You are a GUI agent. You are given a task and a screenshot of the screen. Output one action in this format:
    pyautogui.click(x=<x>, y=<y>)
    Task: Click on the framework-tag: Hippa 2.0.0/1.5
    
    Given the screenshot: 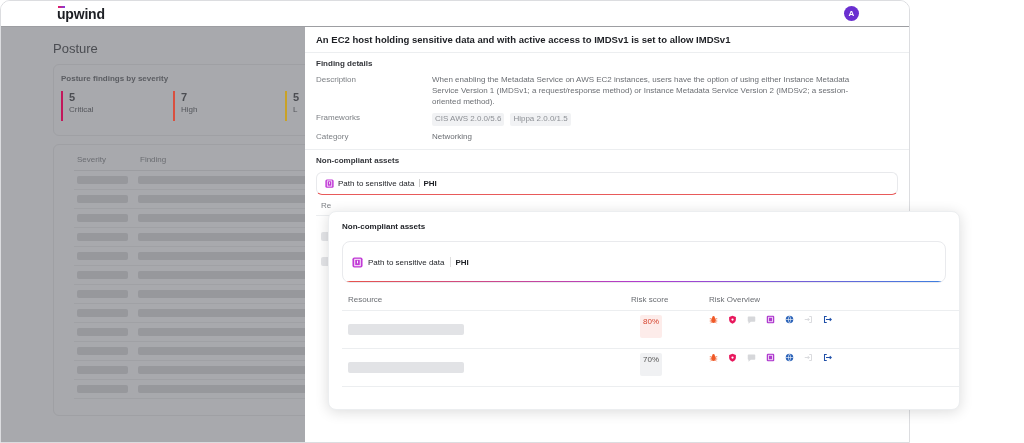 What is the action you would take?
    pyautogui.click(x=540, y=120)
    